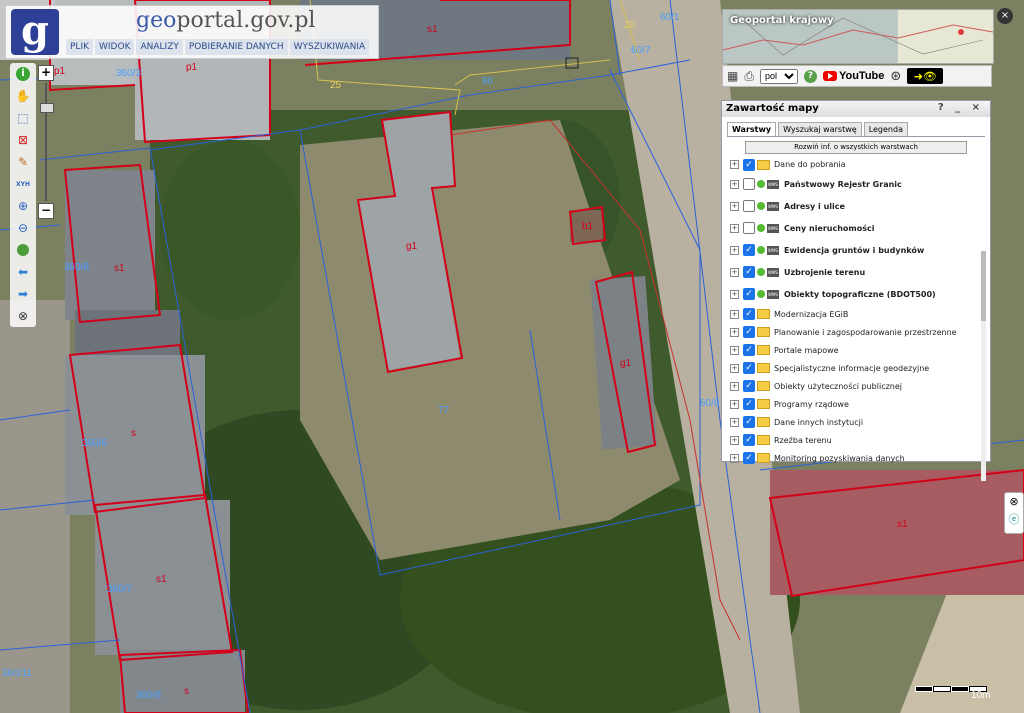 The image size is (1024, 713). What do you see at coordinates (47, 142) in the screenshot?
I see `zoom-track` at bounding box center [47, 142].